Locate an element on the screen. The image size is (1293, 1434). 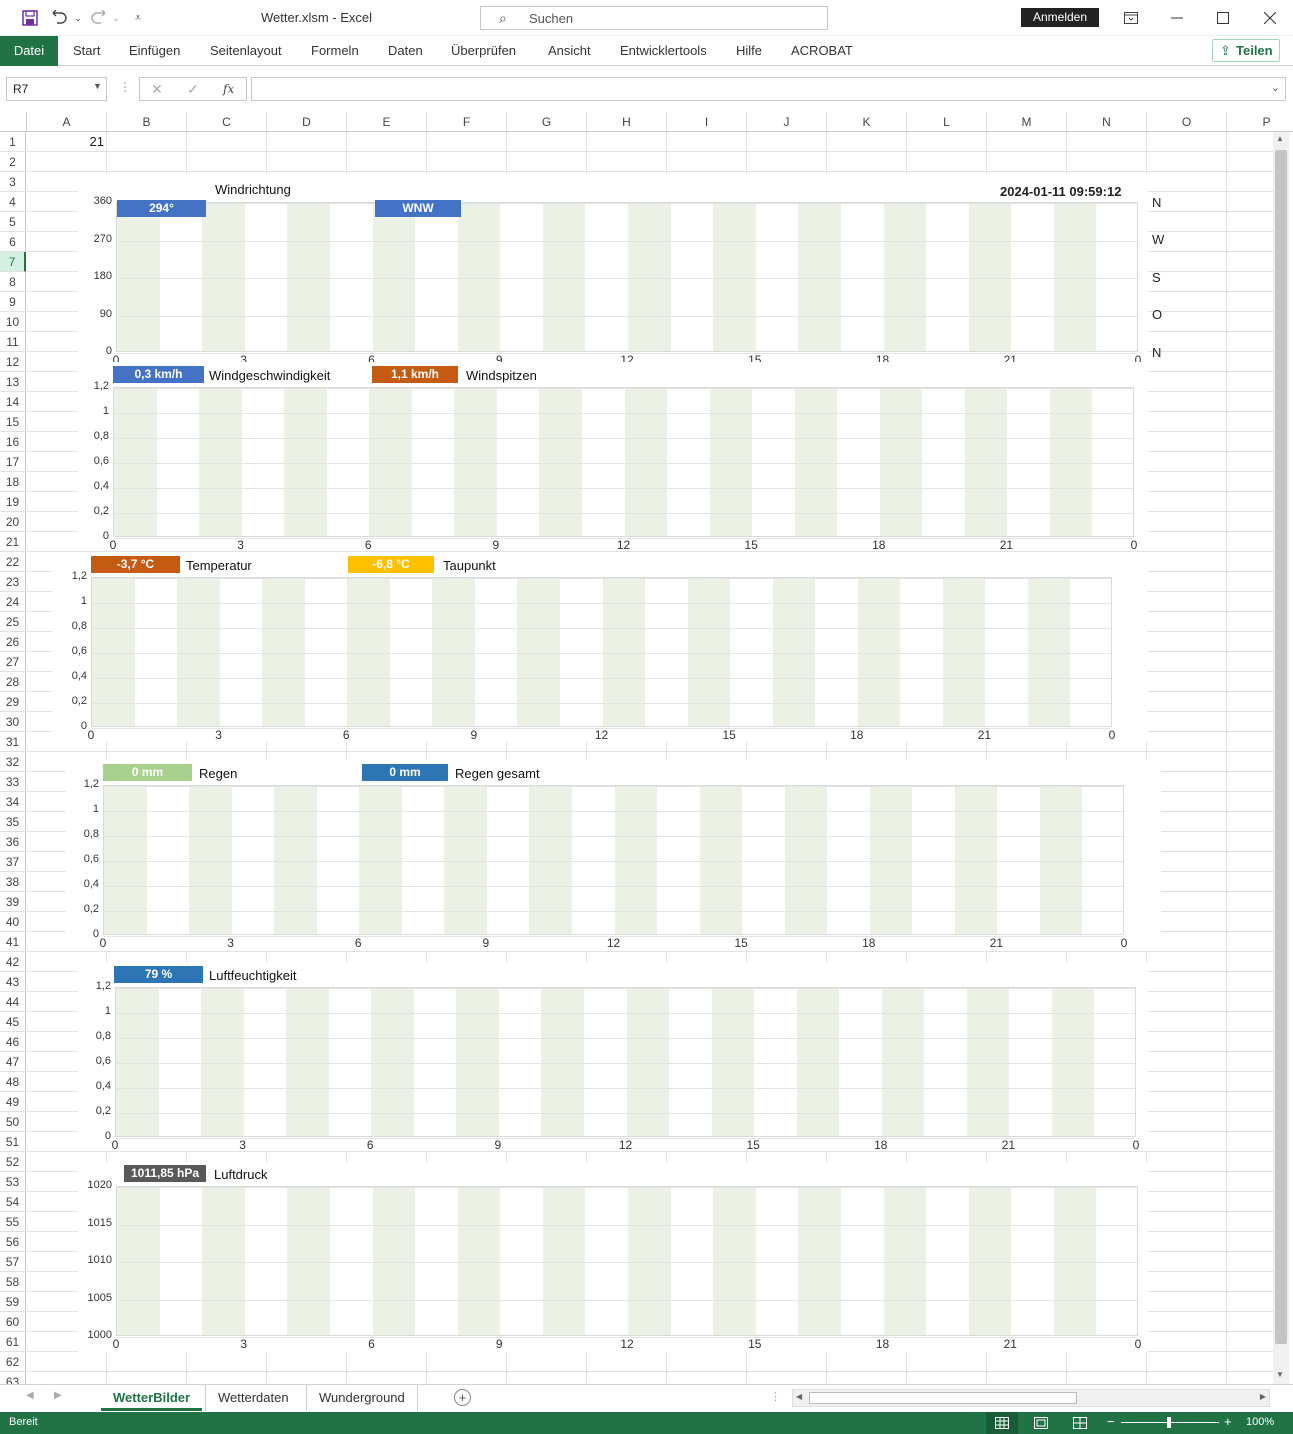
tab-ansicht: Ansicht is located at coordinates (569, 51).